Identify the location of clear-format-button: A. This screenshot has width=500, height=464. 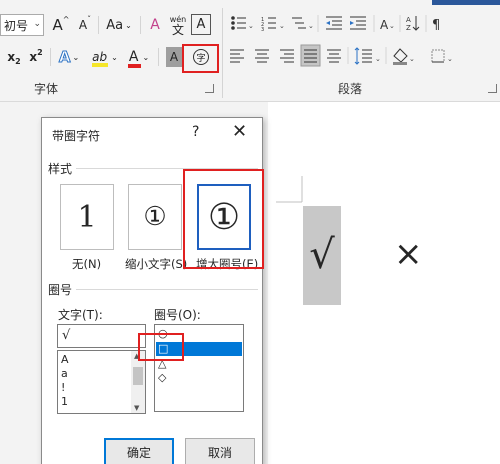
(155, 25).